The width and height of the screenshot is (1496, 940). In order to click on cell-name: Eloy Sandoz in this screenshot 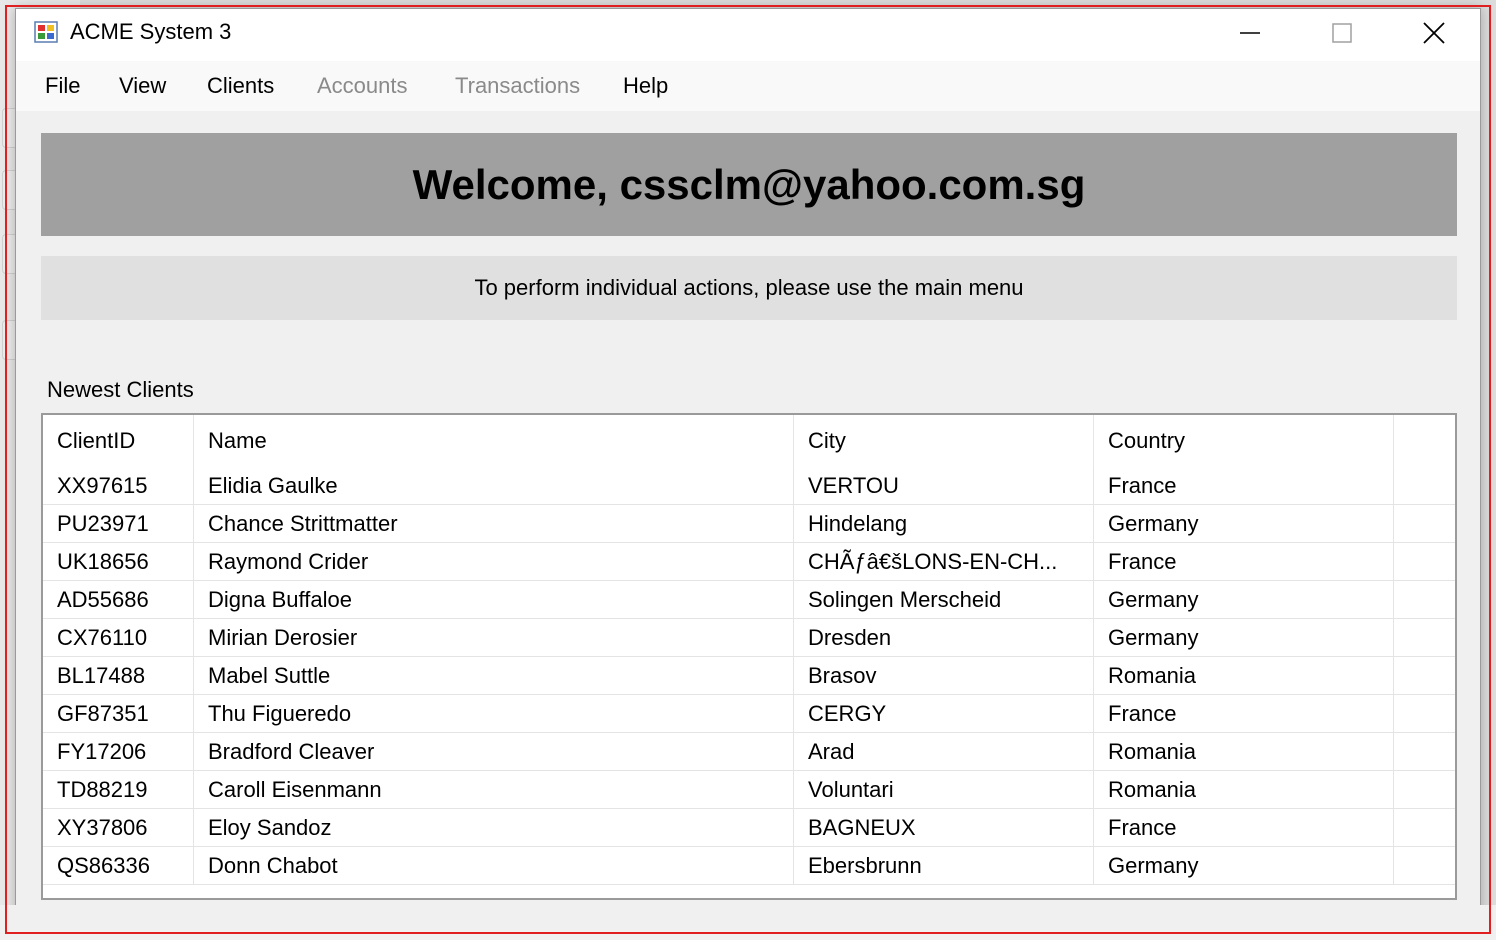, I will do `click(494, 827)`.